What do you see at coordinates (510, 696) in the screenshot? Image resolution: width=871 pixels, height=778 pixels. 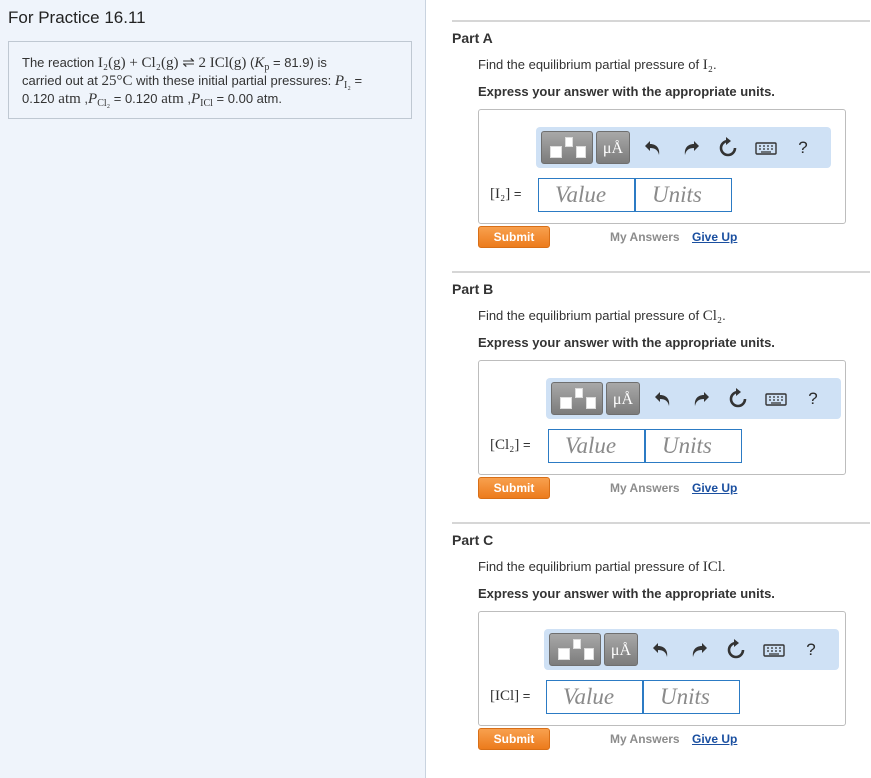 I see `answer-label: [ICl] =` at bounding box center [510, 696].